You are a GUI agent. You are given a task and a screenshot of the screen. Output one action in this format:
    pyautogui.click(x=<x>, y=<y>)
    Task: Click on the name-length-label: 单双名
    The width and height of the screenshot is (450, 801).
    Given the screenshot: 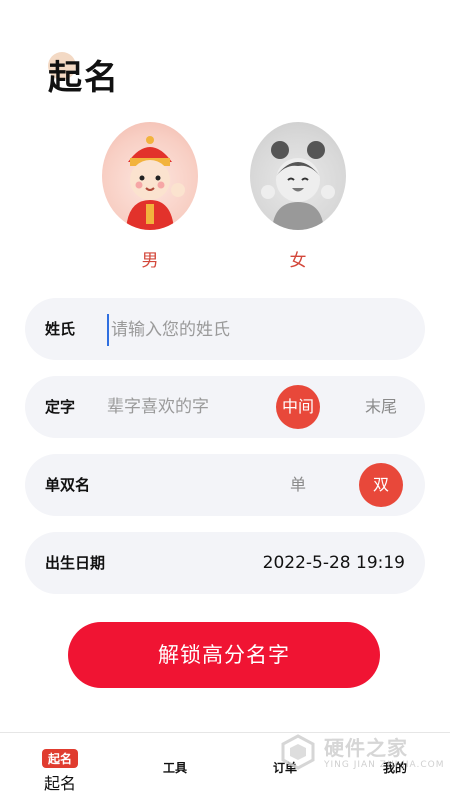 What is the action you would take?
    pyautogui.click(x=68, y=485)
    